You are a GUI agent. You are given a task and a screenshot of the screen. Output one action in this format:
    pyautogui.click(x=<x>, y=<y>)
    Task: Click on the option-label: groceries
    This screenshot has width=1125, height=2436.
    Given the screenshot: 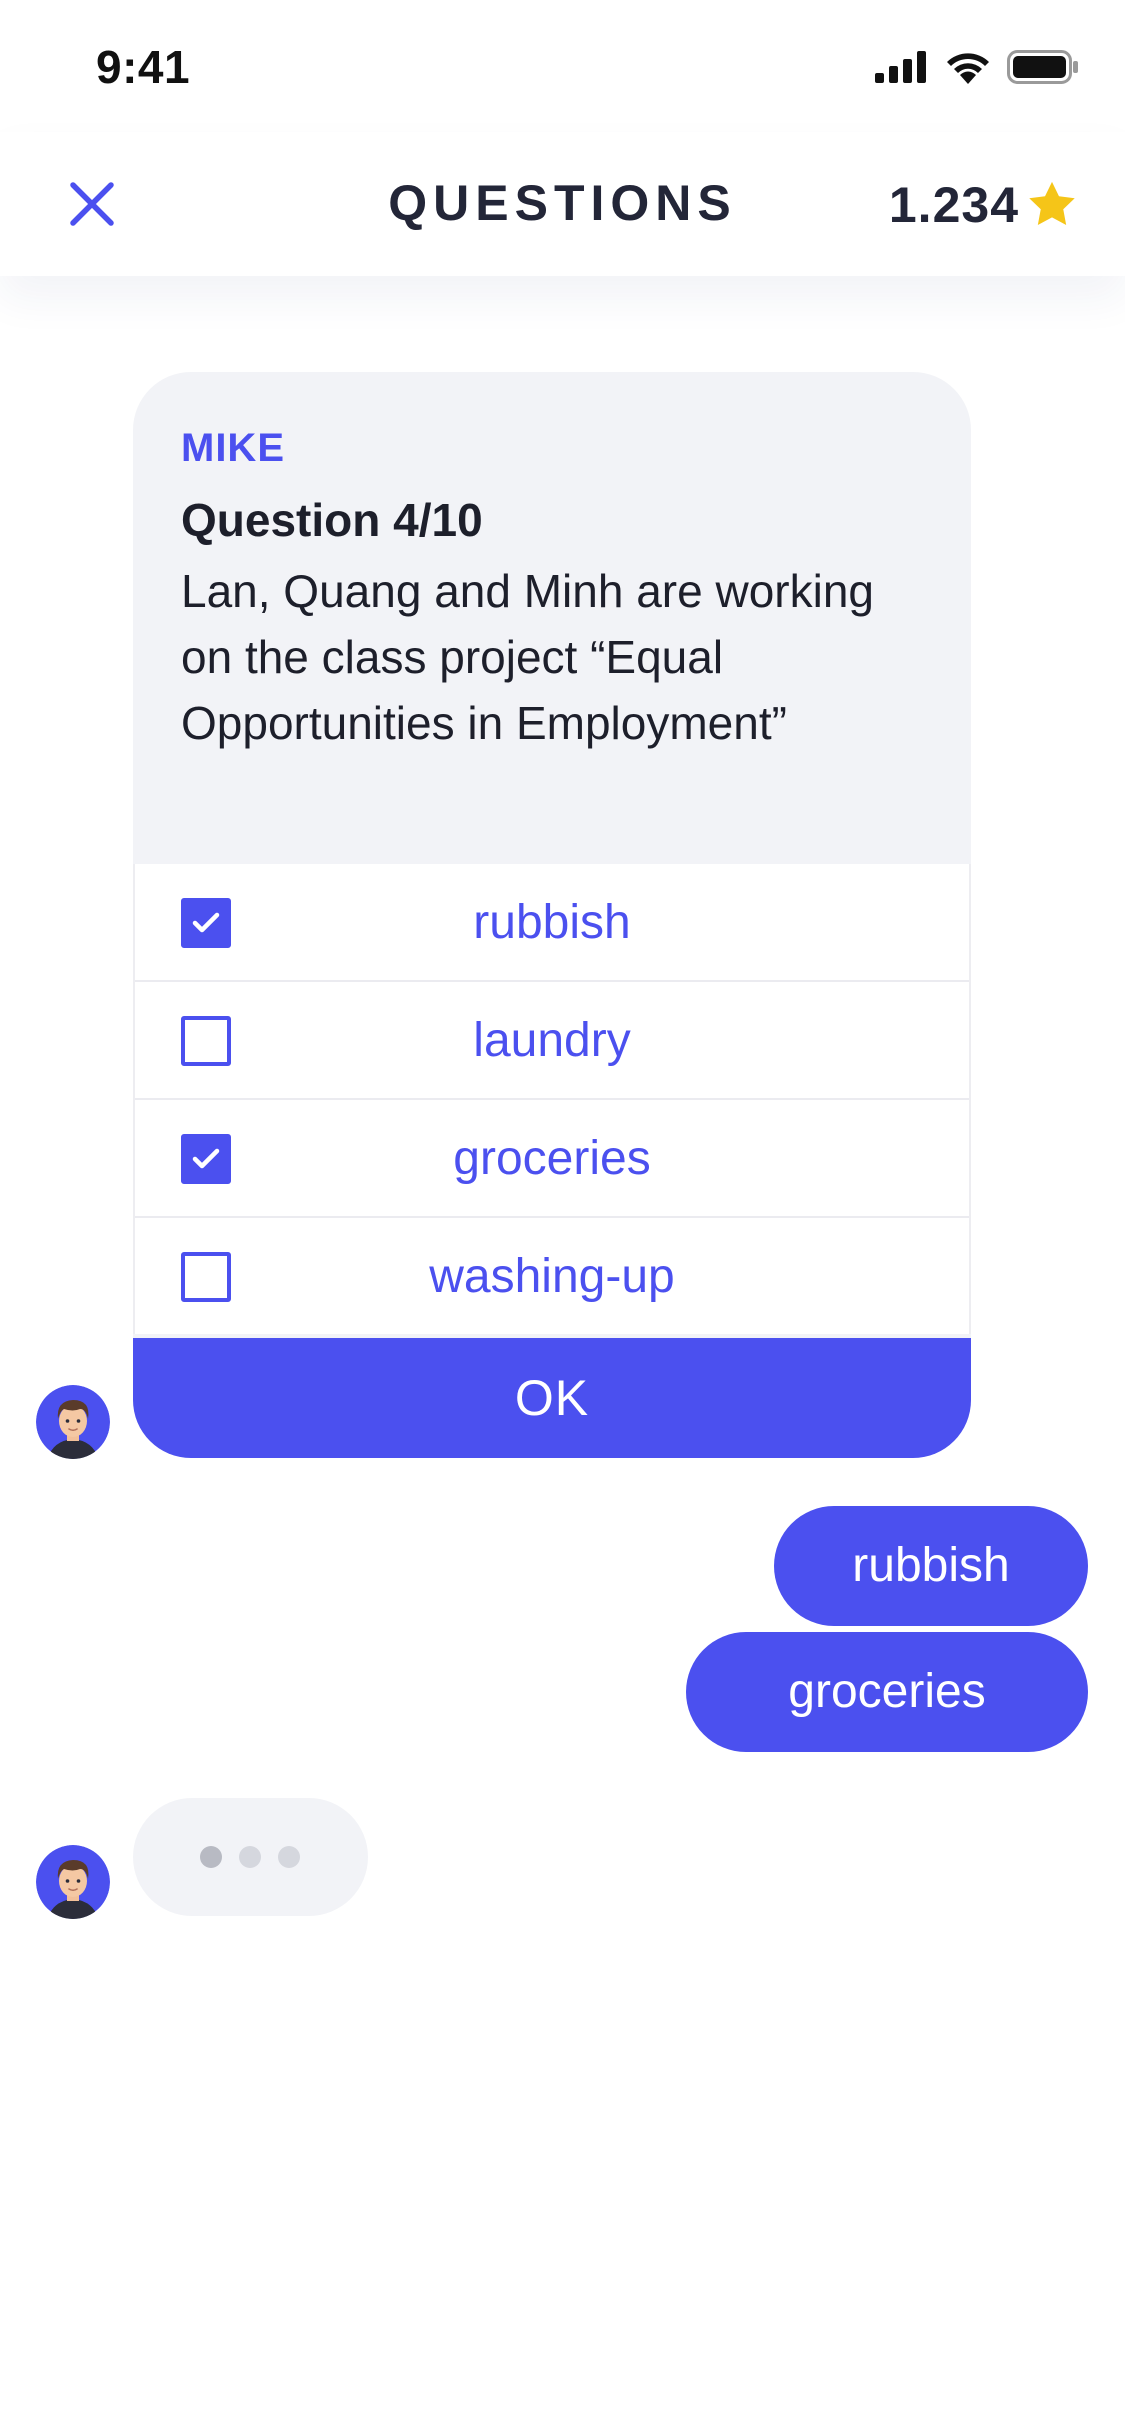 What is the action you would take?
    pyautogui.click(x=552, y=1158)
    